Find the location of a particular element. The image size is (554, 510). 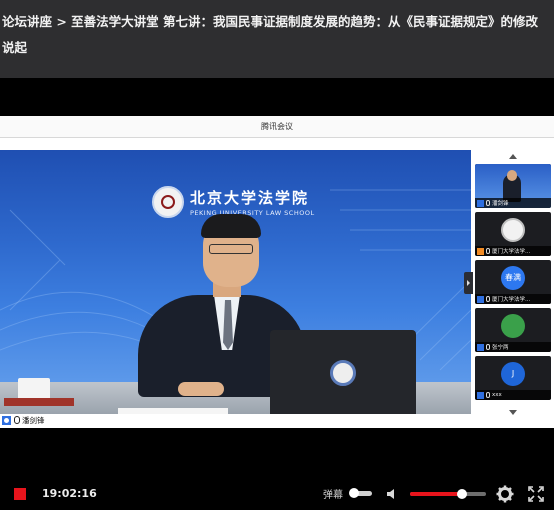

fullscreen-icon is located at coordinates (536, 494).